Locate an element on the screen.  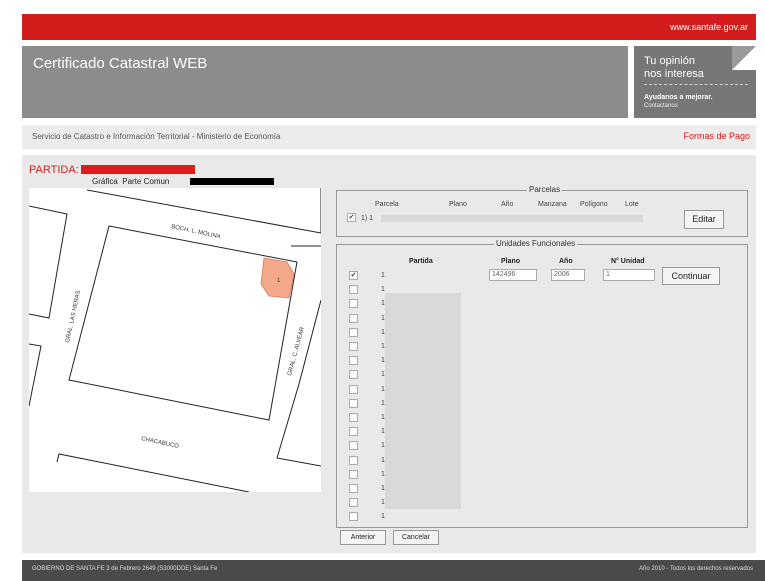
grafica-label: Gráfica Parte Comun is located at coordinates (131, 181).